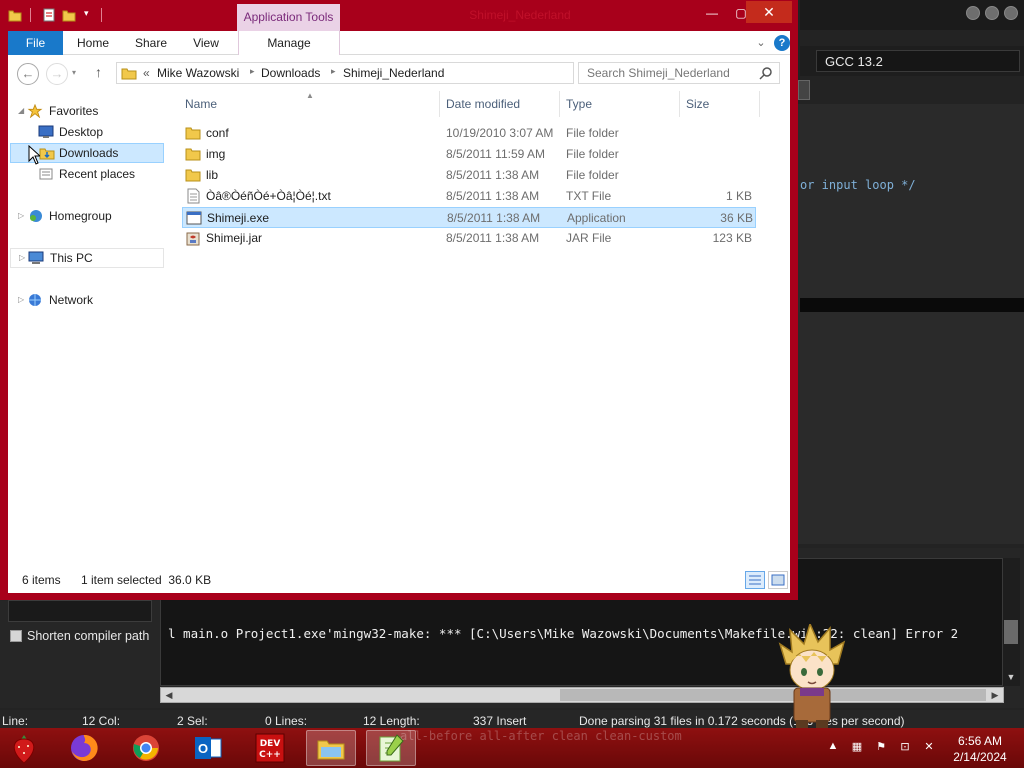 The width and height of the screenshot is (1024, 768). Describe the element at coordinates (929, 747) in the screenshot. I see `tray-volume-muted-icon: ✕` at that location.